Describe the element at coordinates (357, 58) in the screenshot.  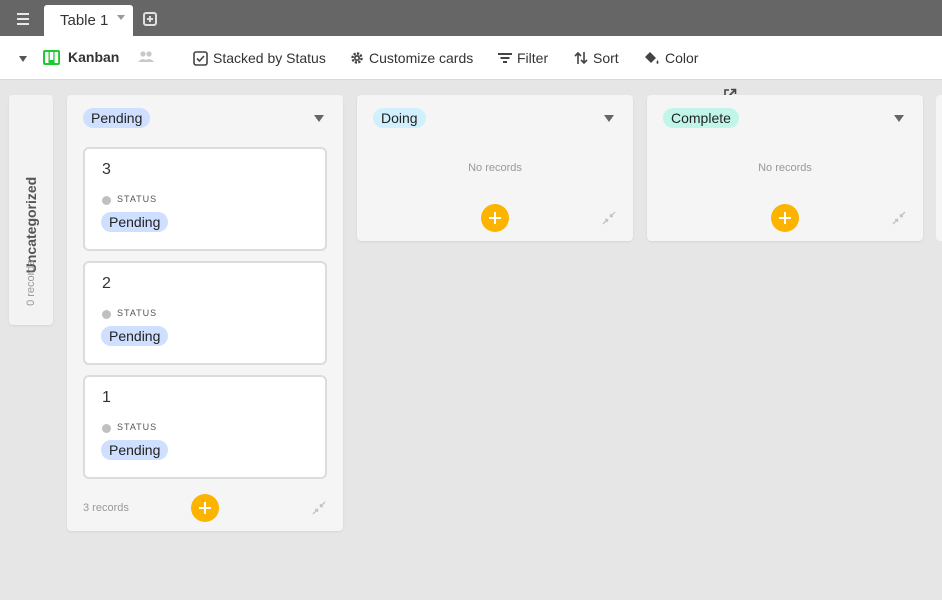
I see `gear-icon` at that location.